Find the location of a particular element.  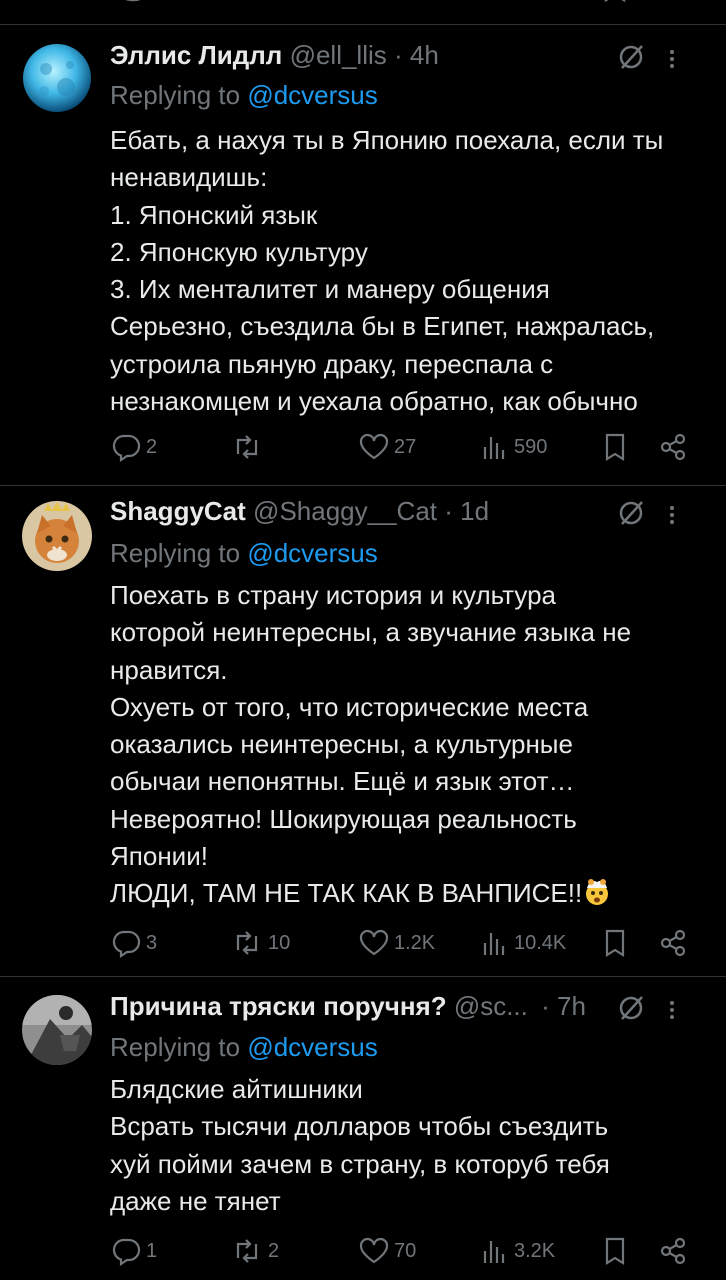

exploding-head-emoji is located at coordinates (597, 892).